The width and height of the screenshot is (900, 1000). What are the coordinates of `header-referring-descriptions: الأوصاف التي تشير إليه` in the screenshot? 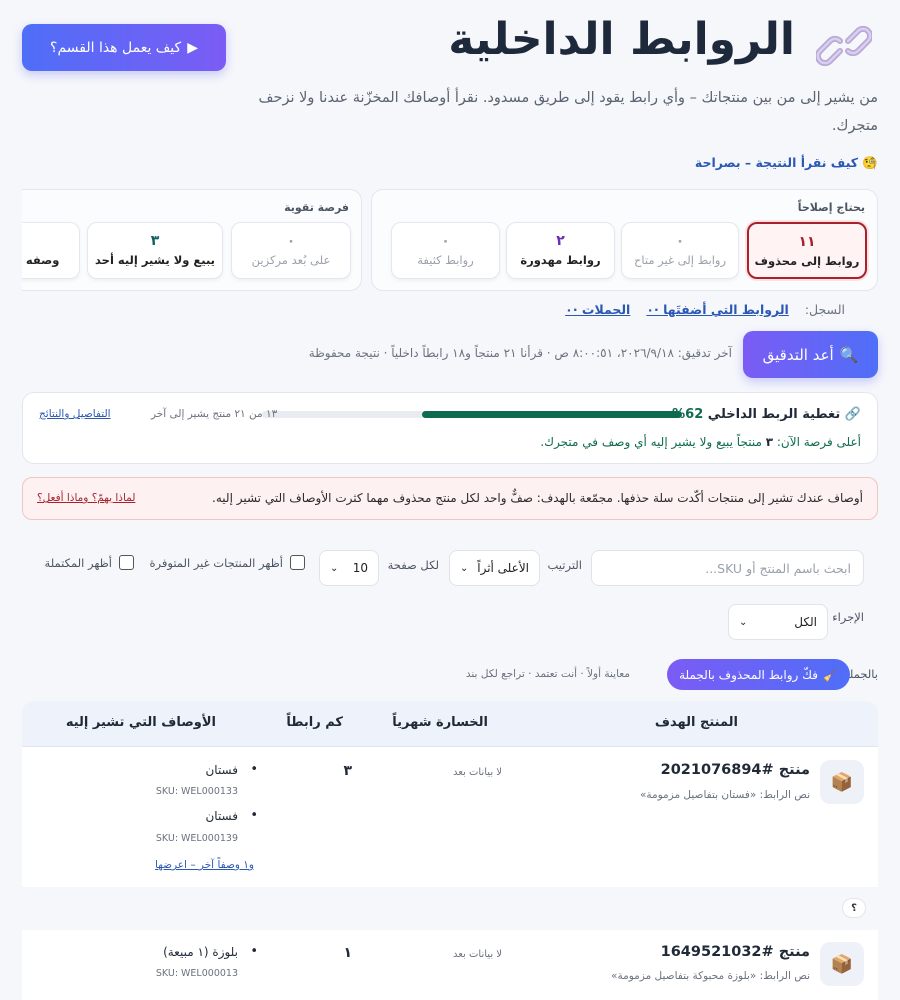 It's located at (140, 722).